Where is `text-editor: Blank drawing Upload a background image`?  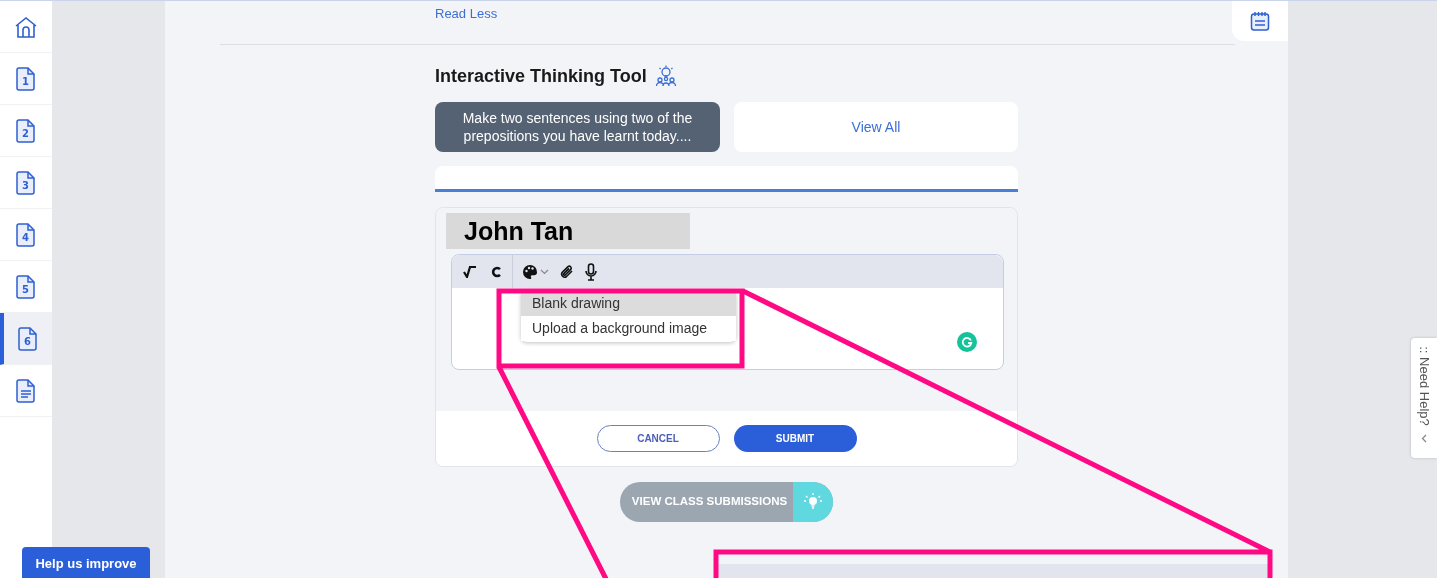
text-editor: Blank drawing Upload a background image is located at coordinates (727, 312).